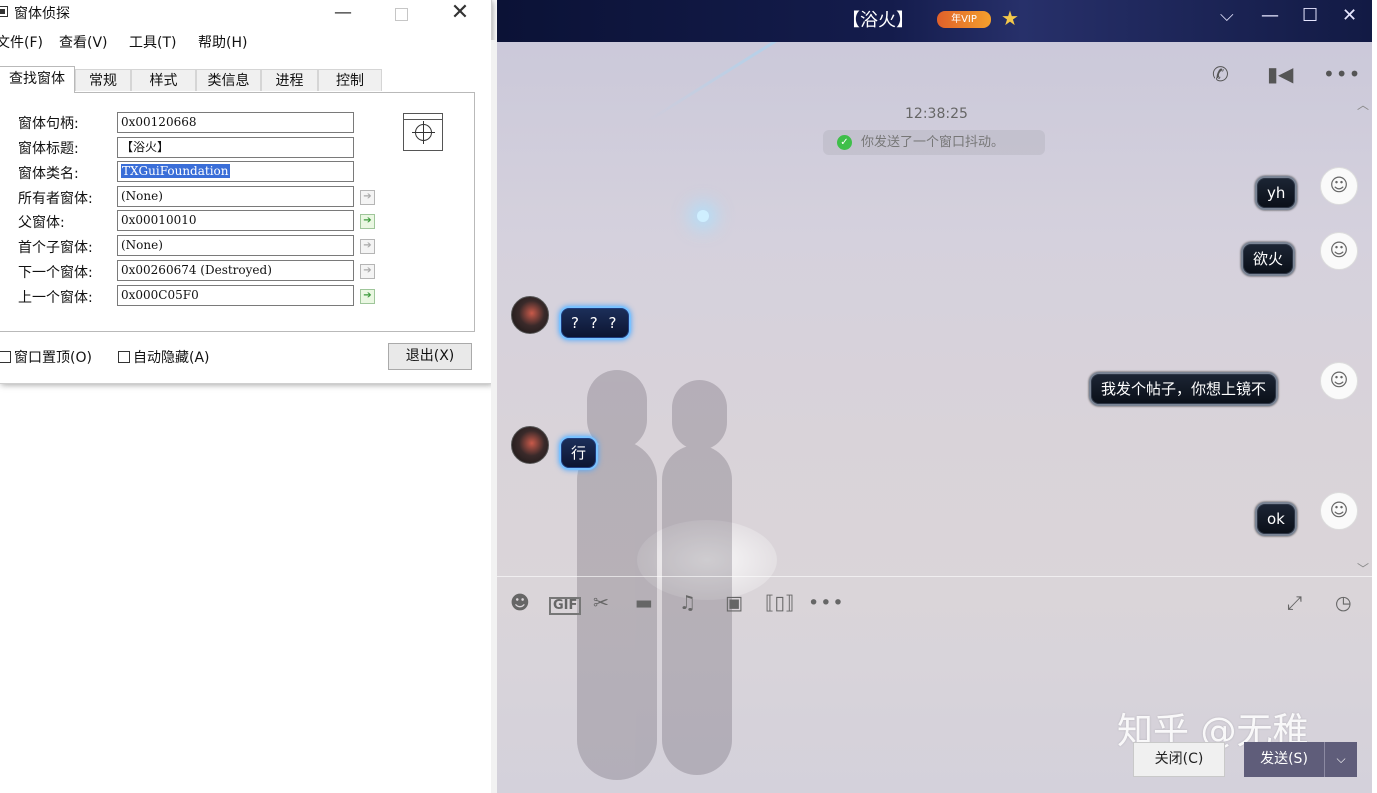 This screenshot has width=1377, height=793. Describe the element at coordinates (21, 42) in the screenshot. I see `menu-file: 文件(F)` at that location.